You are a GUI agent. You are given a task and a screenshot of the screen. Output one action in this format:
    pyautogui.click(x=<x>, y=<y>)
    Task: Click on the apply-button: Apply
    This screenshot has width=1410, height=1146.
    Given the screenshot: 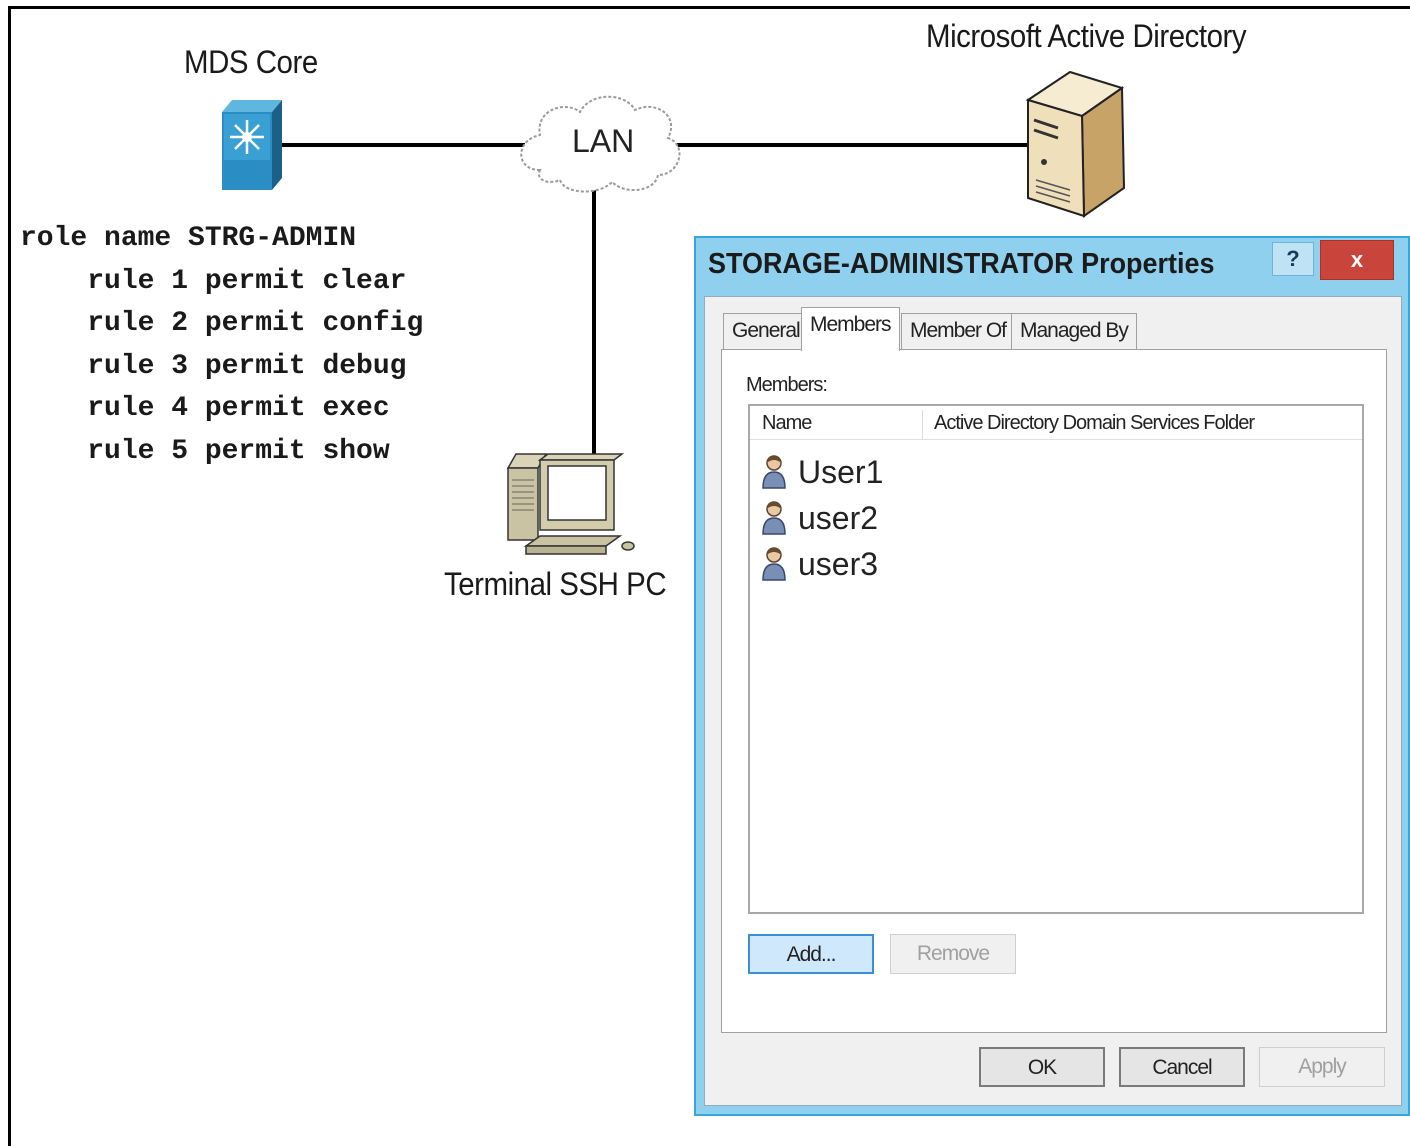 What is the action you would take?
    pyautogui.click(x=1322, y=1067)
    